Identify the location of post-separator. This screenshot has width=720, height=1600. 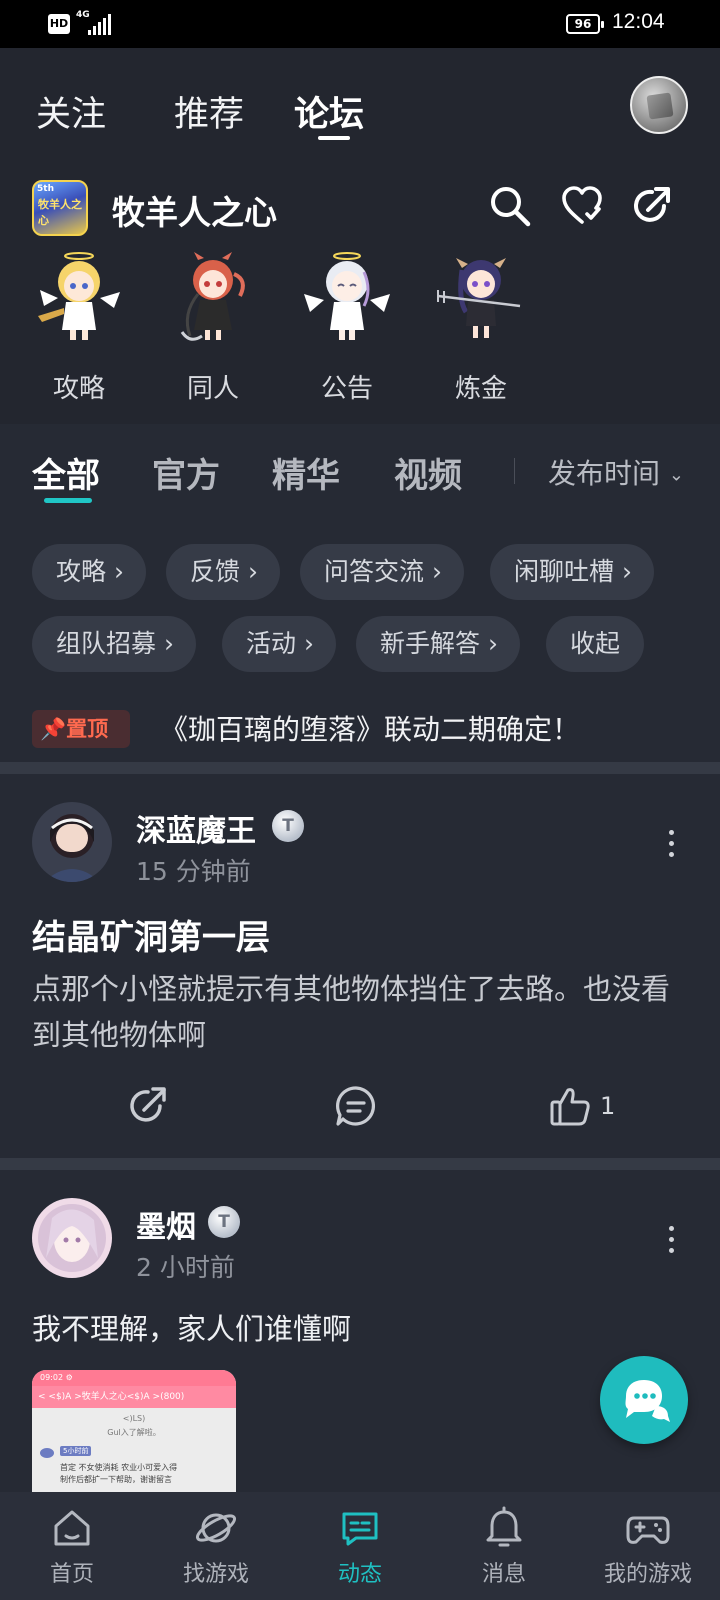
(360, 1164).